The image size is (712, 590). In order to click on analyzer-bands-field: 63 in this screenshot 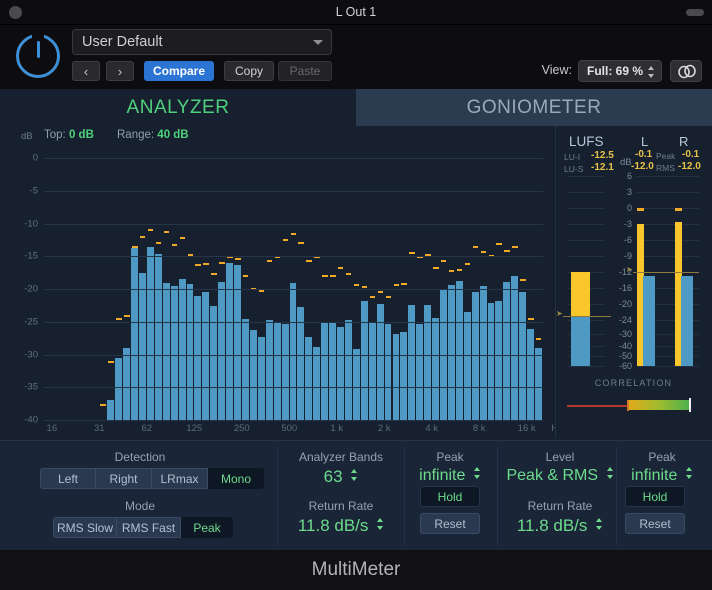, I will do `click(341, 477)`.